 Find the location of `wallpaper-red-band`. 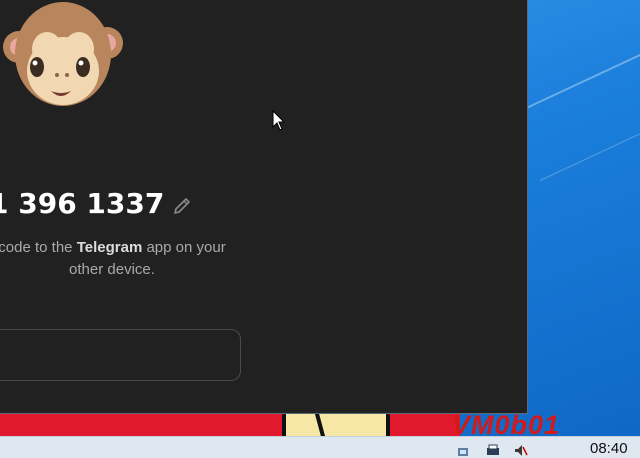

wallpaper-red-band is located at coordinates (230, 426).